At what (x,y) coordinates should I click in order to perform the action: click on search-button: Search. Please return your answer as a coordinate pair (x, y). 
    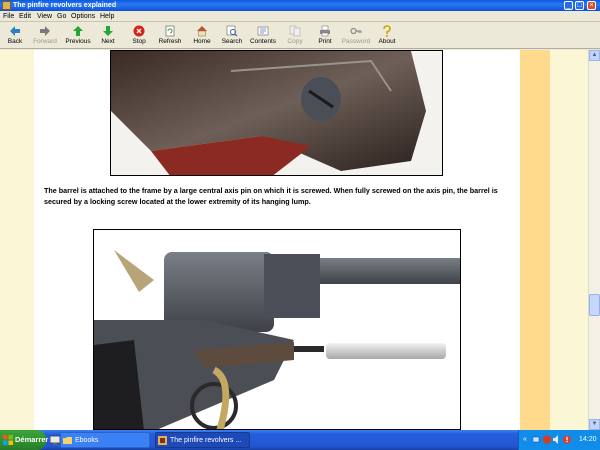
    Looking at the image, I should click on (232, 36).